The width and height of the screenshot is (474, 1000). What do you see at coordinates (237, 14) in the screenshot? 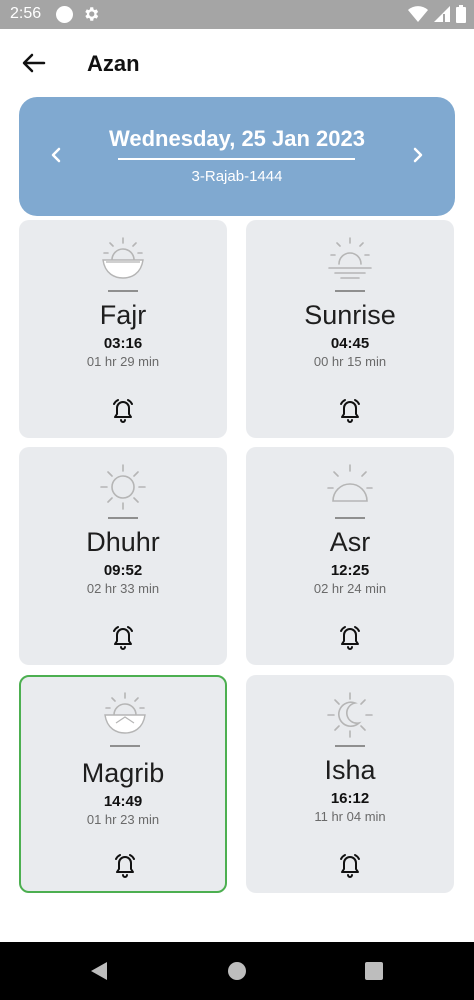
I see `status-bar: 2:56` at bounding box center [237, 14].